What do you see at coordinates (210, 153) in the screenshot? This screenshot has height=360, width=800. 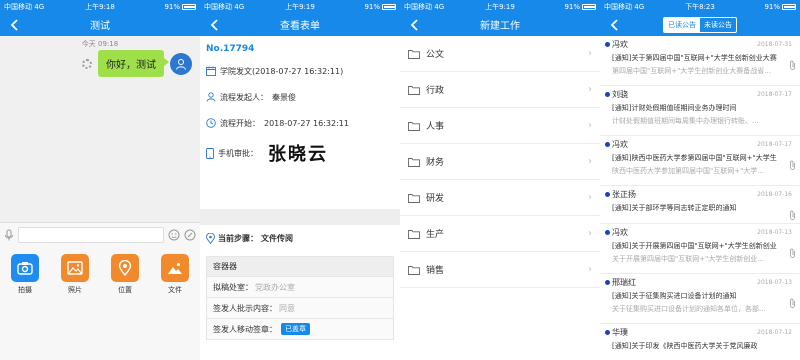 I see `phone-icon` at bounding box center [210, 153].